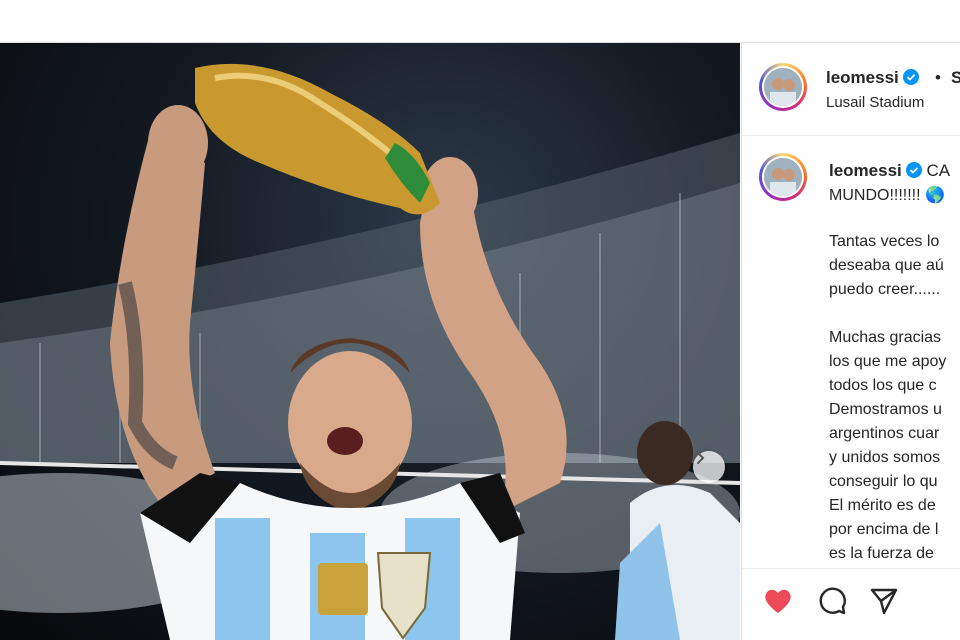  Describe the element at coordinates (884, 433) in the screenshot. I see `caption-line: argentinos cuar` at that location.